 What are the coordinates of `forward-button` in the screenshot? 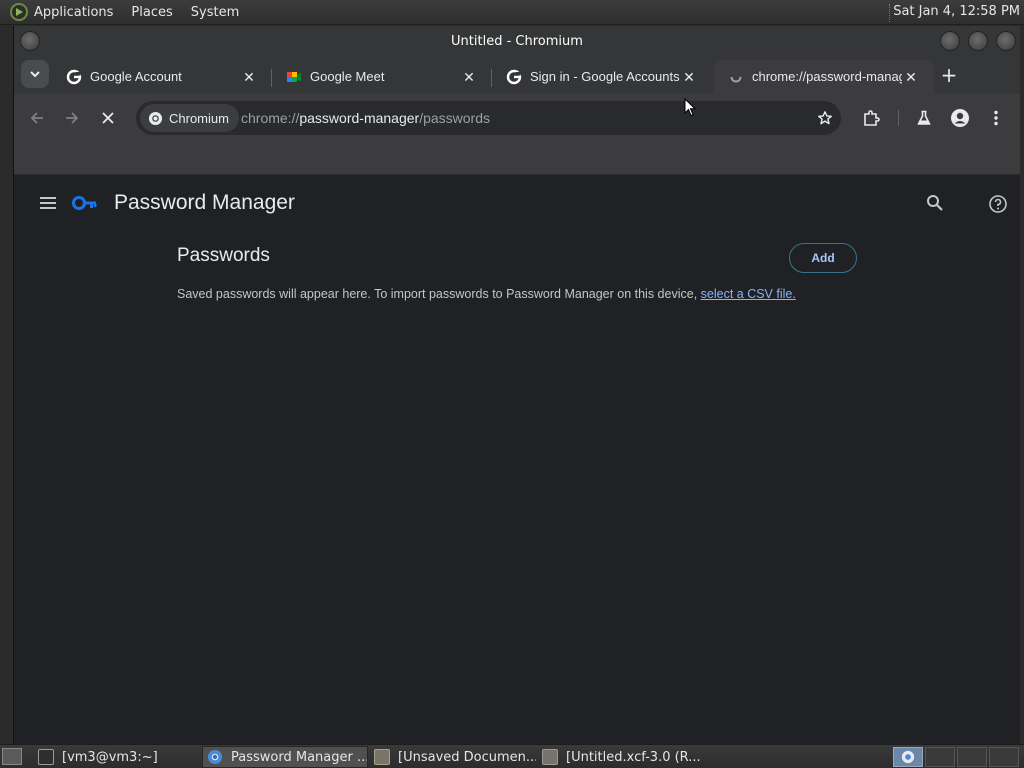 It's located at (72, 118).